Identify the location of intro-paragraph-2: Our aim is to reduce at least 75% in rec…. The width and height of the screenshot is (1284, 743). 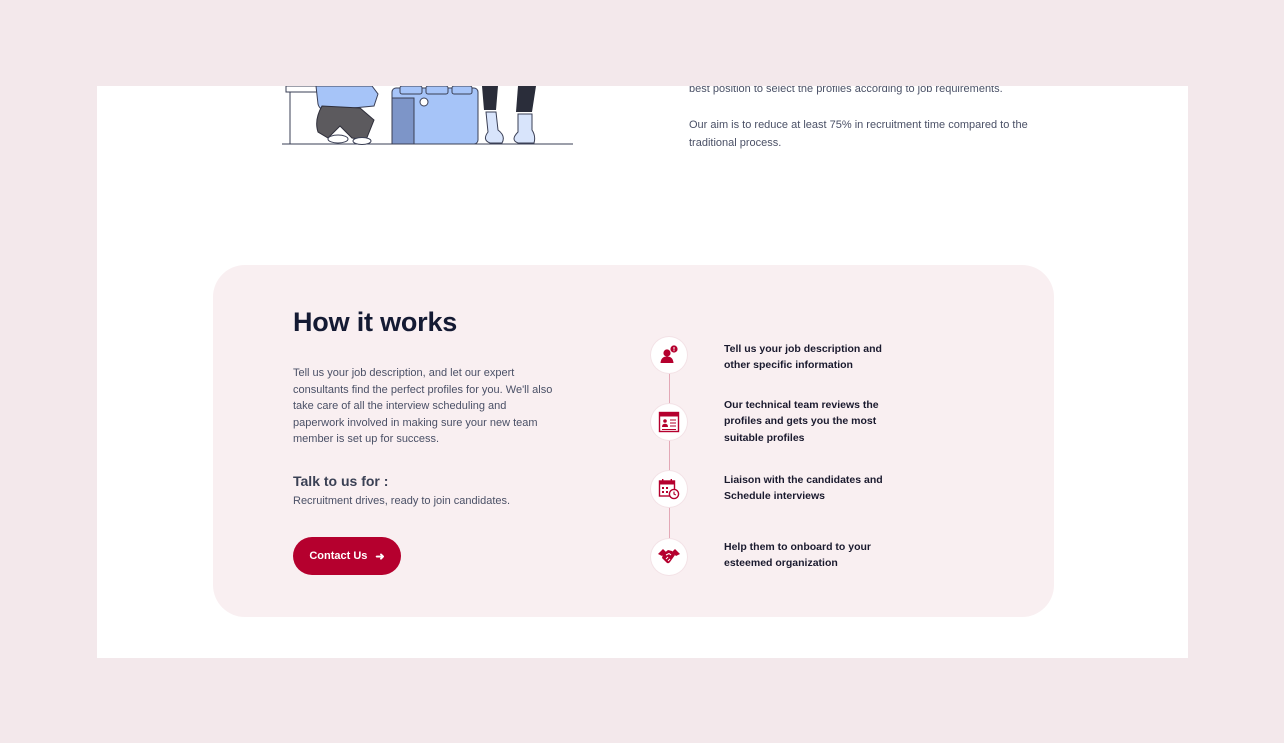
(858, 134).